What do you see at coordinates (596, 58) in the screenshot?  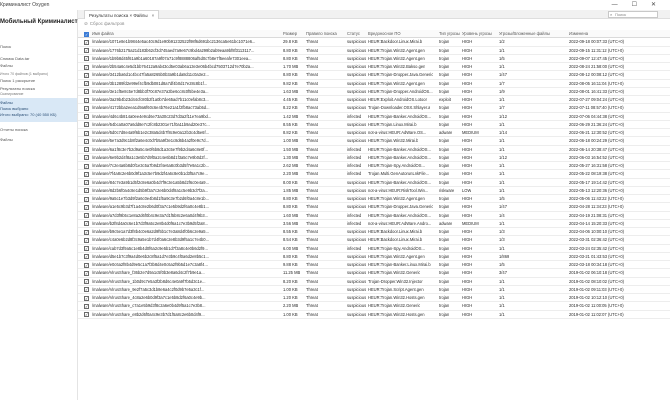 I see `col-modified-cell: 2022-09-07 12:47:45 (UTC+0)` at bounding box center [596, 58].